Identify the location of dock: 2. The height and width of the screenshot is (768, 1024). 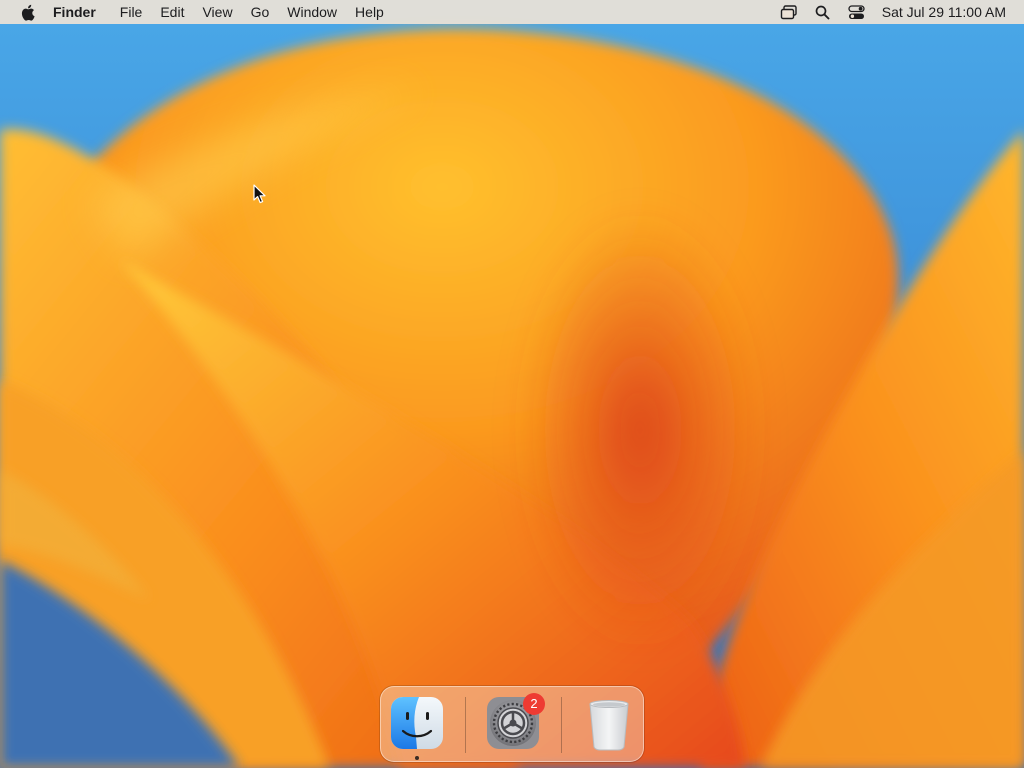
(512, 724).